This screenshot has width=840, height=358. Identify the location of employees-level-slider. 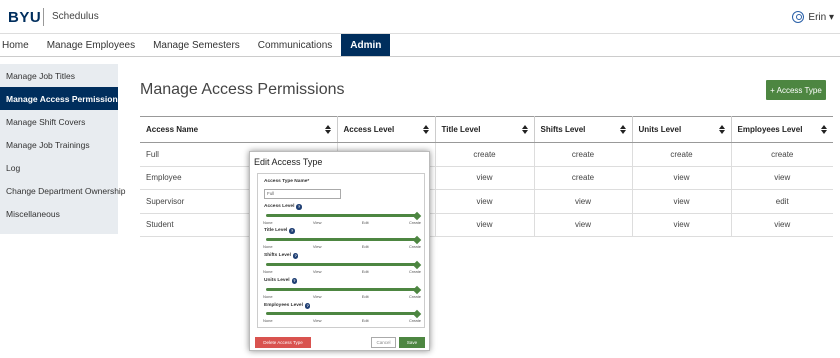
(344, 313).